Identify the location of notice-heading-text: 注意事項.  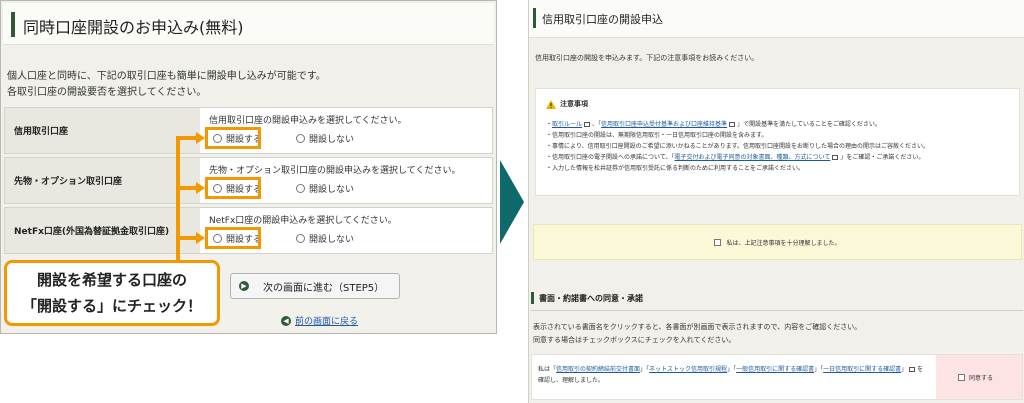
(574, 104).